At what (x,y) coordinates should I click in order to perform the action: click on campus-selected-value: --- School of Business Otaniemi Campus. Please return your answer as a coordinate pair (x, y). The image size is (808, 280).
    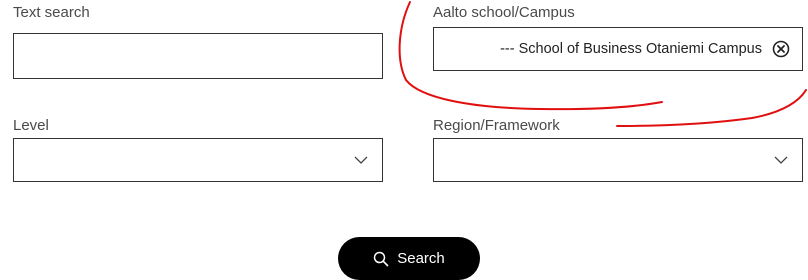
    Looking at the image, I should click on (631, 49).